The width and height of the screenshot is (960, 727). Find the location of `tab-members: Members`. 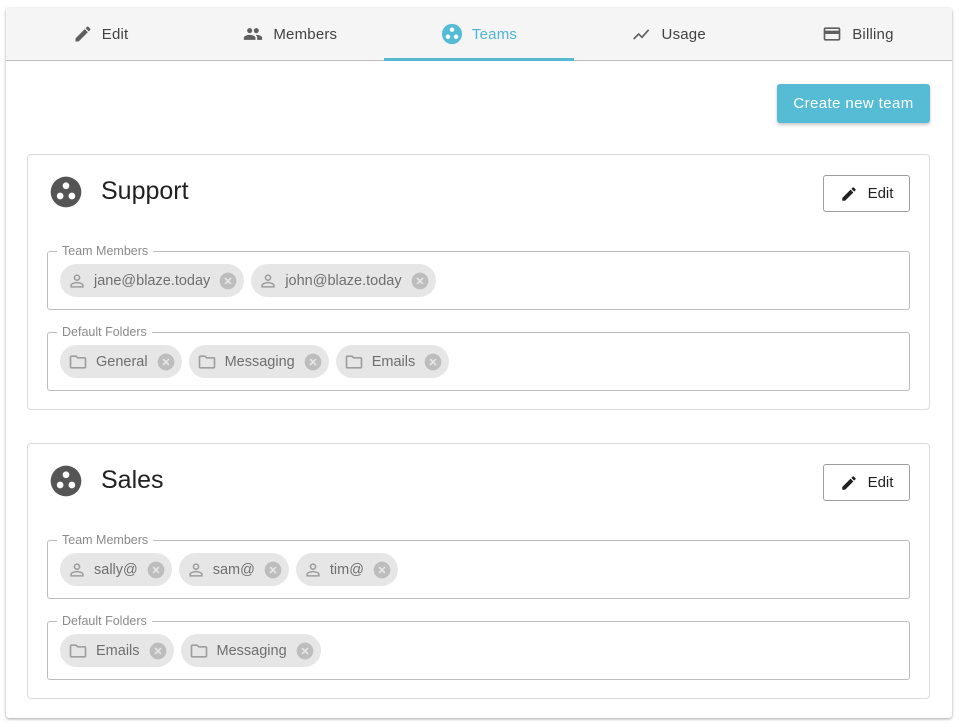

tab-members: Members is located at coordinates (289, 34).